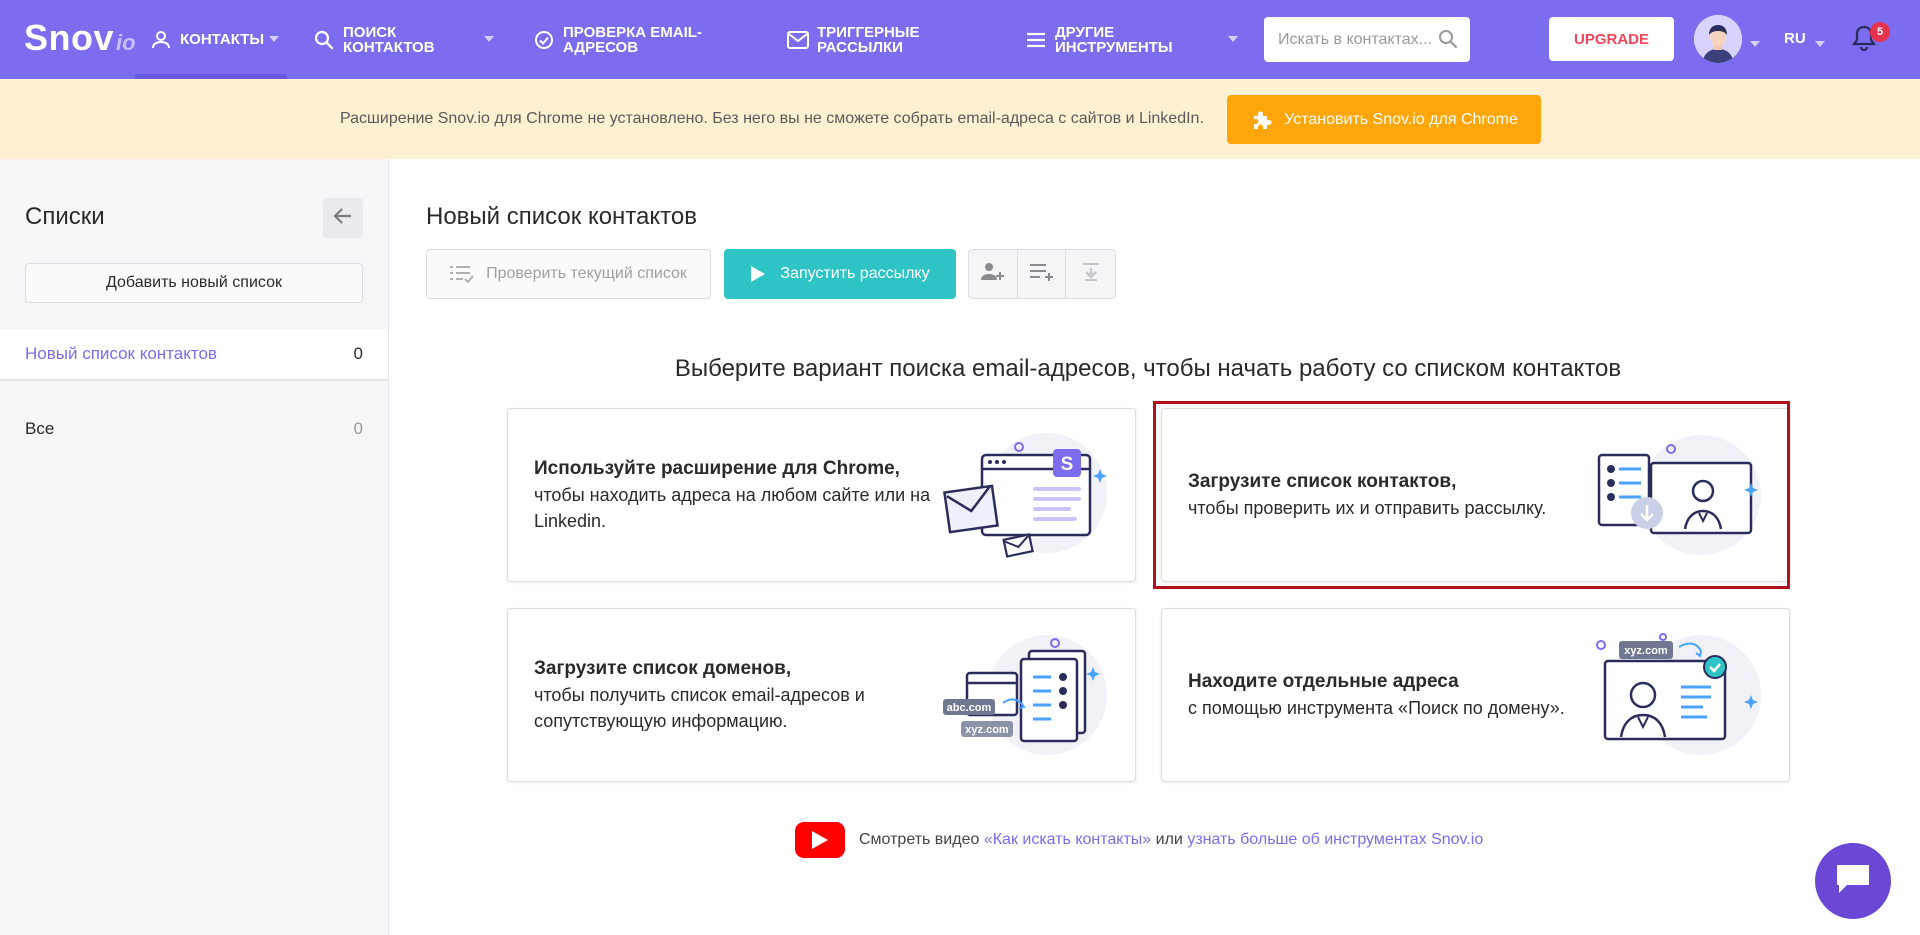  Describe the element at coordinates (403, 39) in the screenshot. I see `nav-search-contacts: ПОИСК КОНТАКТОВ` at that location.